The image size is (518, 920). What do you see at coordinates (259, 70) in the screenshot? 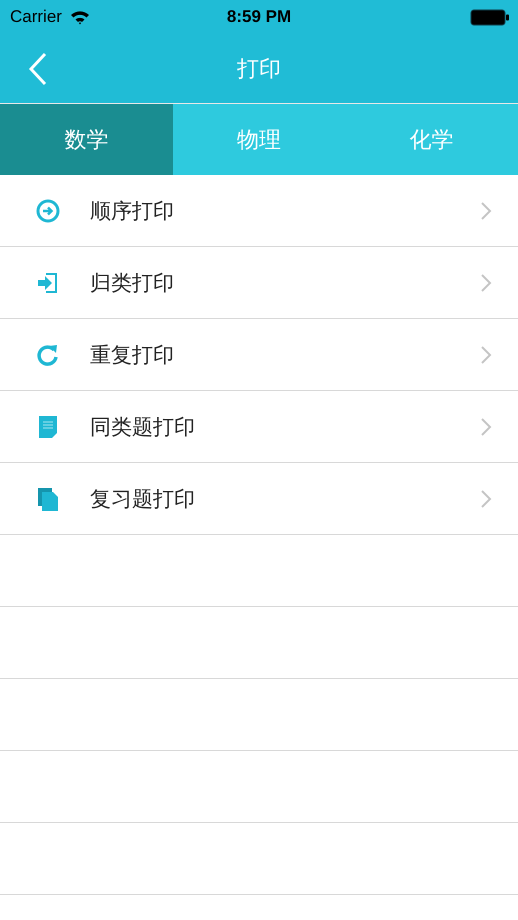
I see `page-title: 打印` at bounding box center [259, 70].